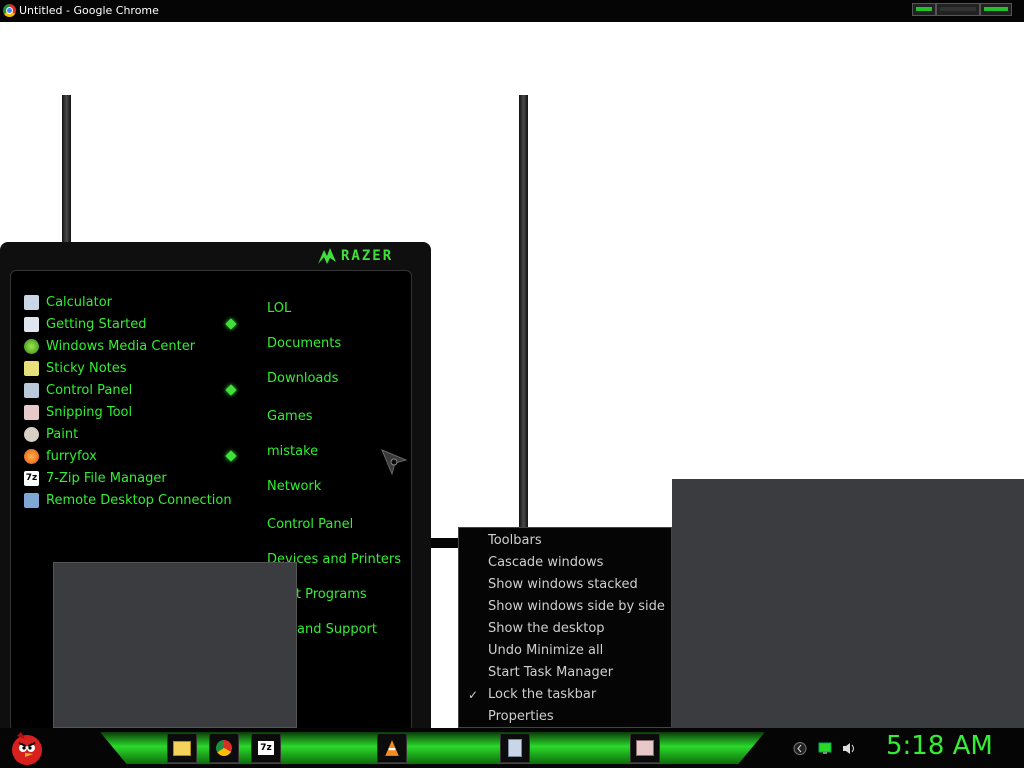 This screenshot has height=770, width=1024. What do you see at coordinates (939, 746) in the screenshot?
I see `taskbar-clock: 5:18 AM` at bounding box center [939, 746].